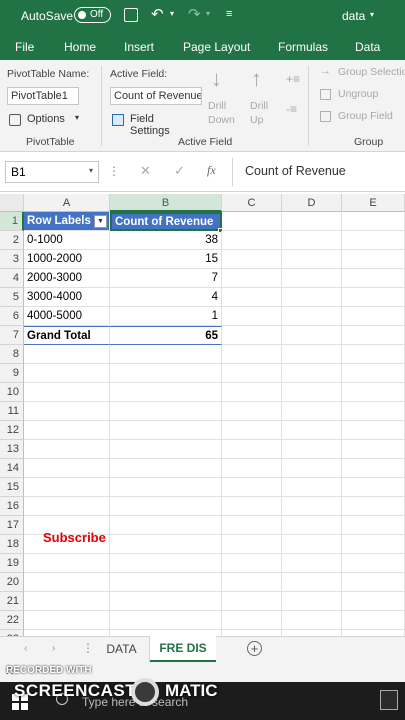 This screenshot has width=405, height=720. What do you see at coordinates (362, 73) in the screenshot?
I see `group-selection-button: → Group Selection` at bounding box center [362, 73].